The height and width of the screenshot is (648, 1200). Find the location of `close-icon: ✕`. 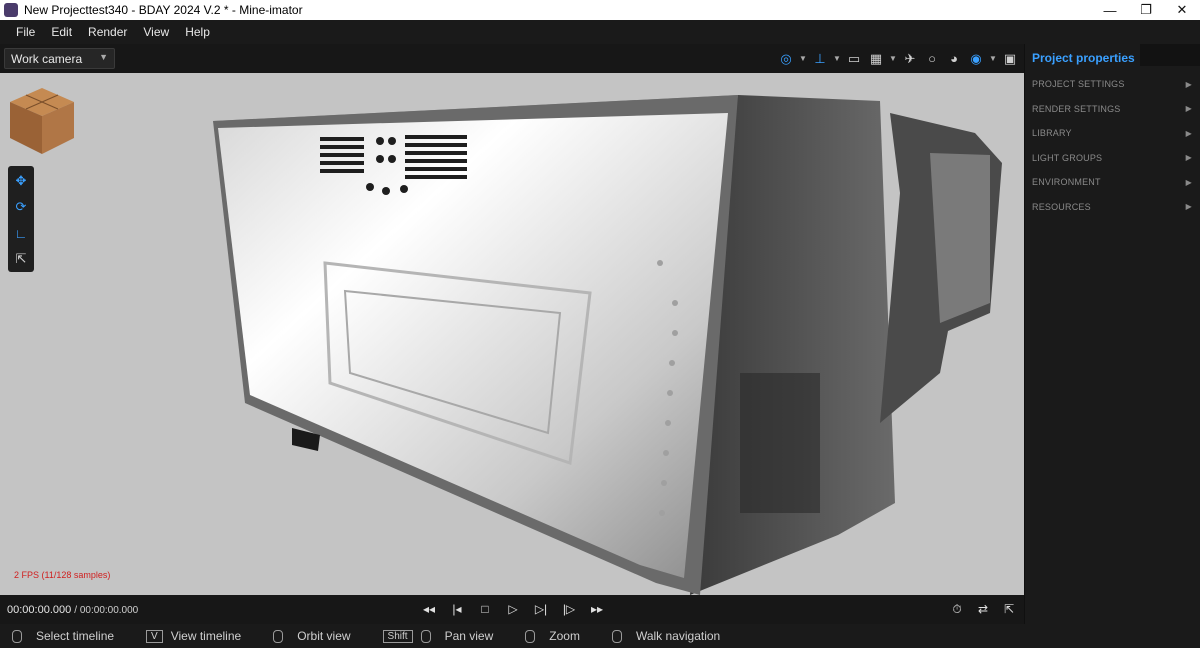

close-icon: ✕ is located at coordinates (1182, 10).